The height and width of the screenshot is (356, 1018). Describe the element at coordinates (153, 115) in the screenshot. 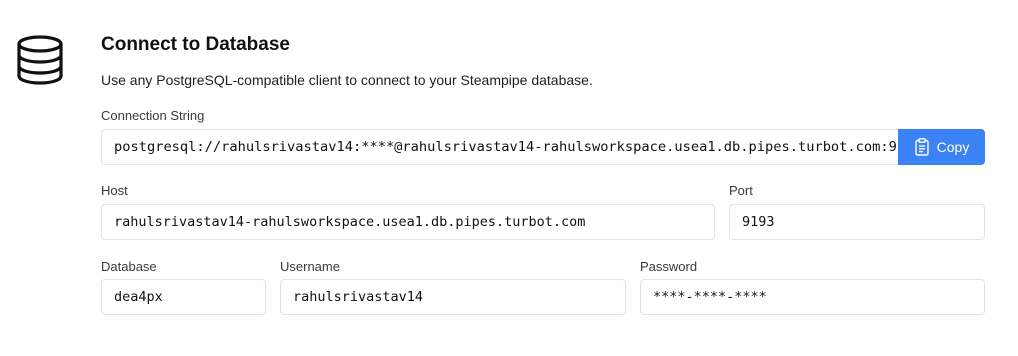

I see `connection-string-label: Connection String` at that location.